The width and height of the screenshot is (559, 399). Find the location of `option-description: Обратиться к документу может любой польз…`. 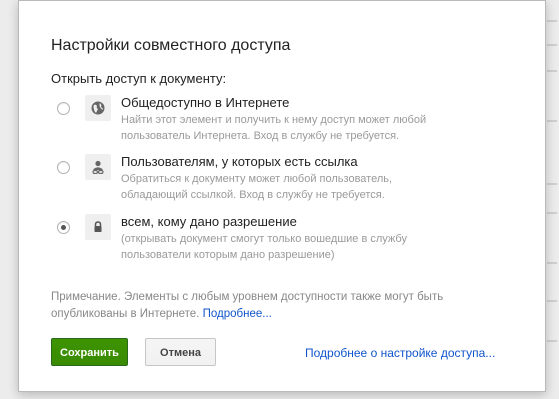

option-description: Обратиться к документу может любой польз… is located at coordinates (257, 187).